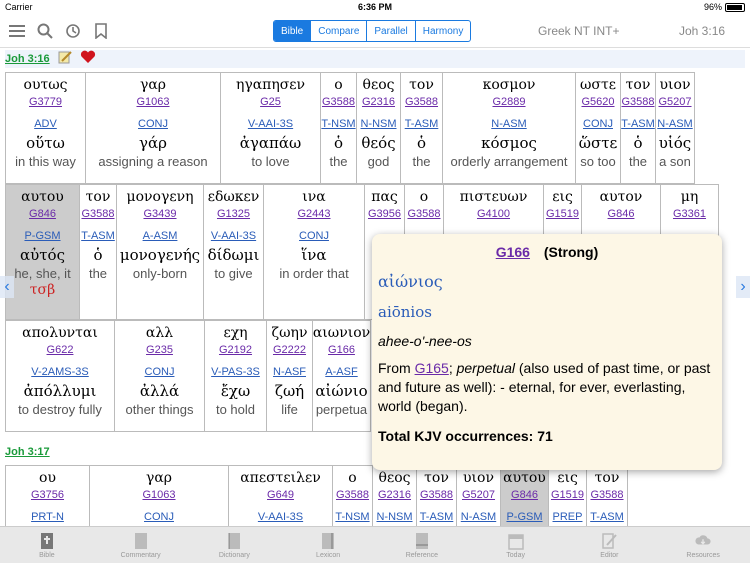  I want to click on segment-bible: Bible, so click(292, 31).